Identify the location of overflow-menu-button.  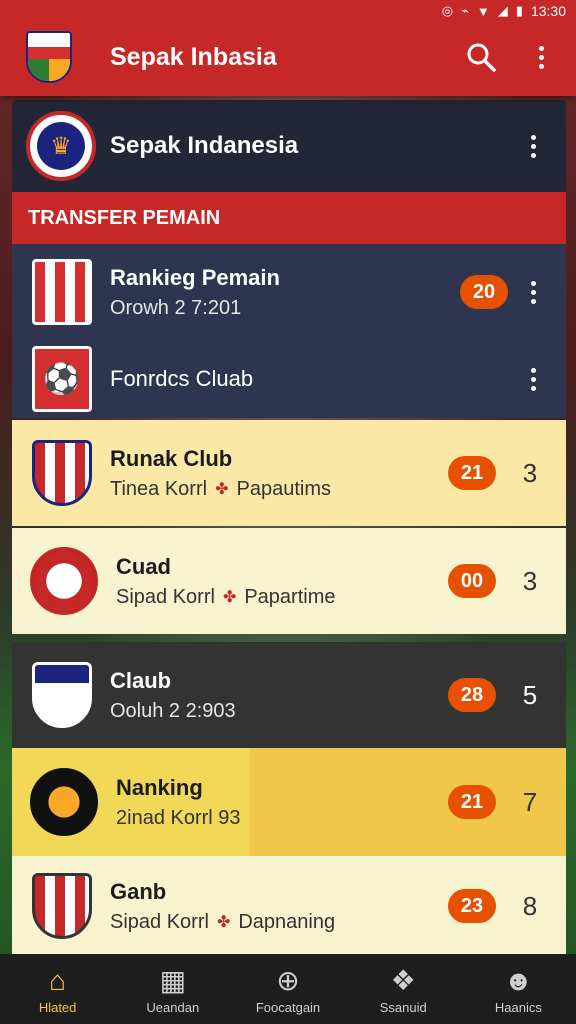
(541, 57).